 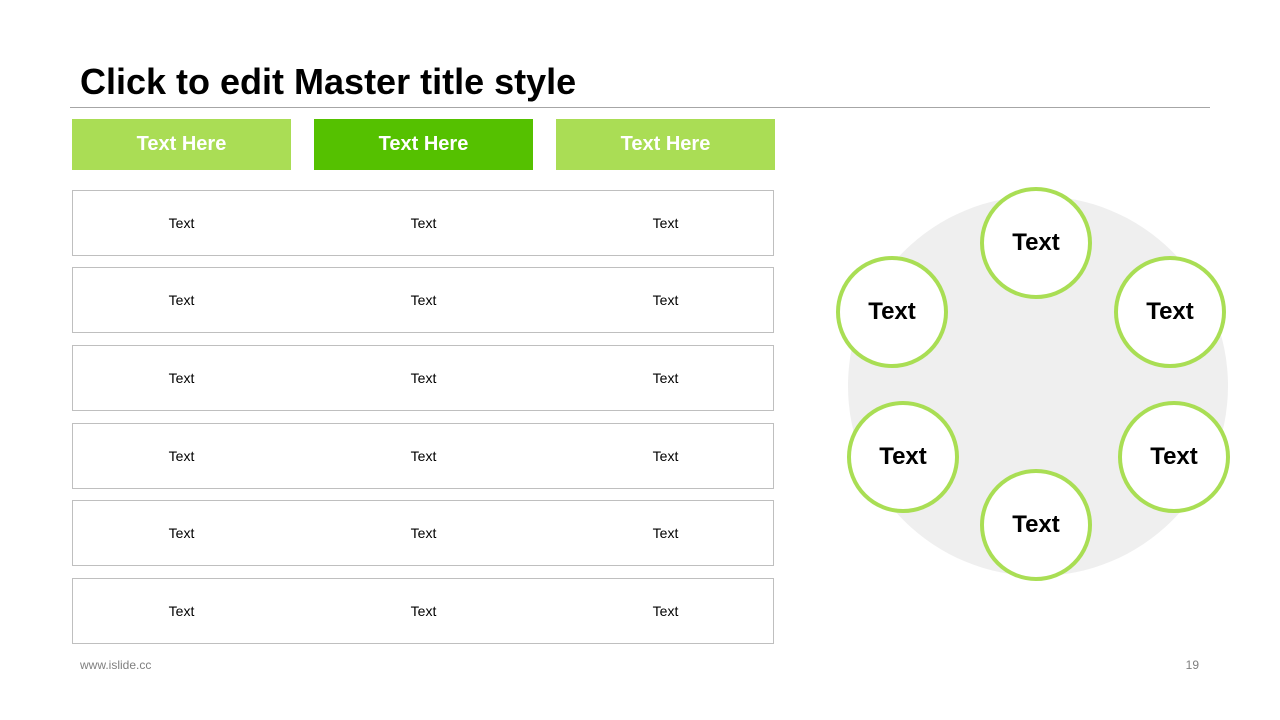 I want to click on title-divider, so click(x=640, y=107).